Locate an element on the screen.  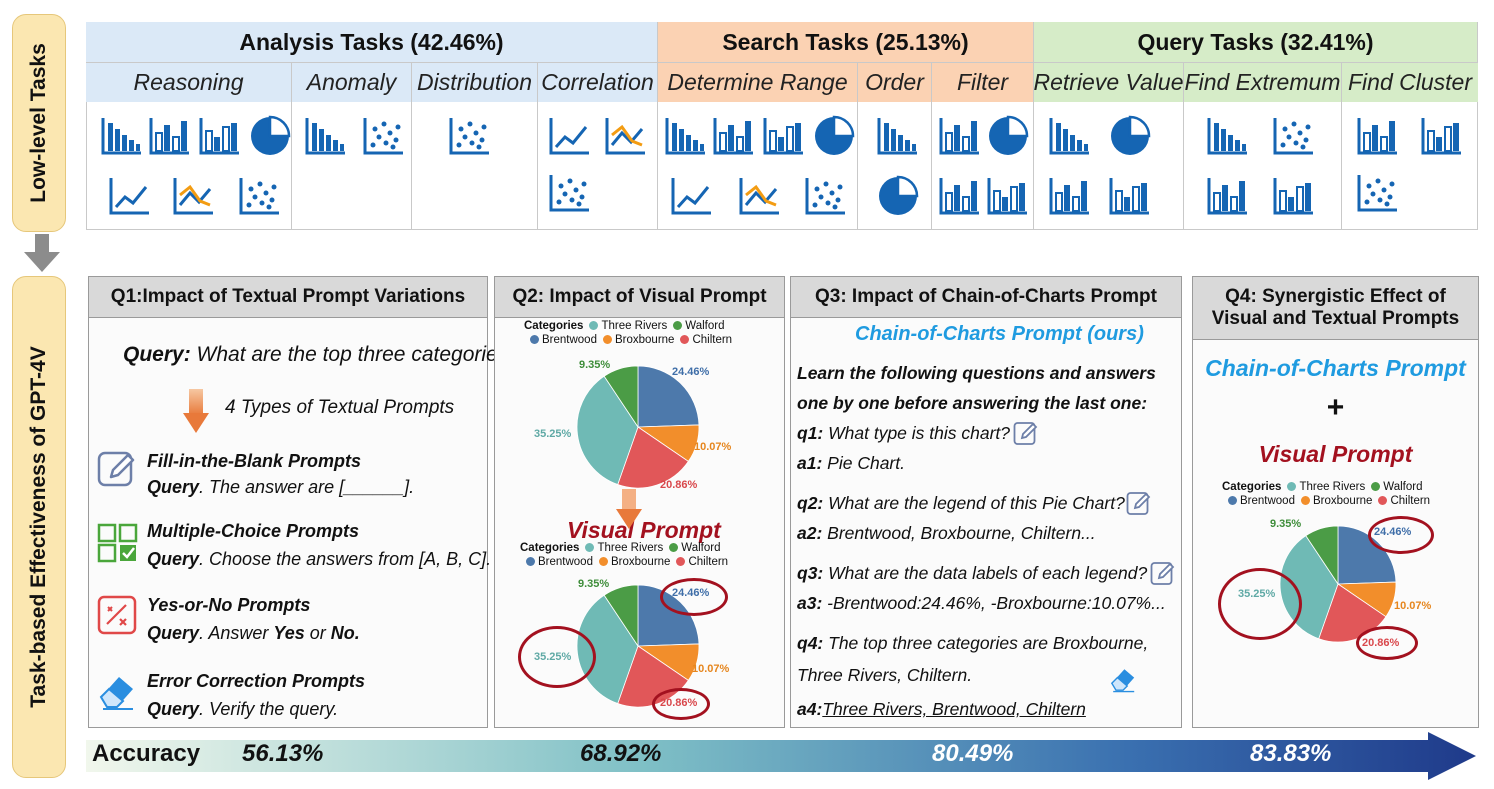
q3-subtitle: Chain-of-Charts Prompt (ours) is located at coordinates (999, 334).